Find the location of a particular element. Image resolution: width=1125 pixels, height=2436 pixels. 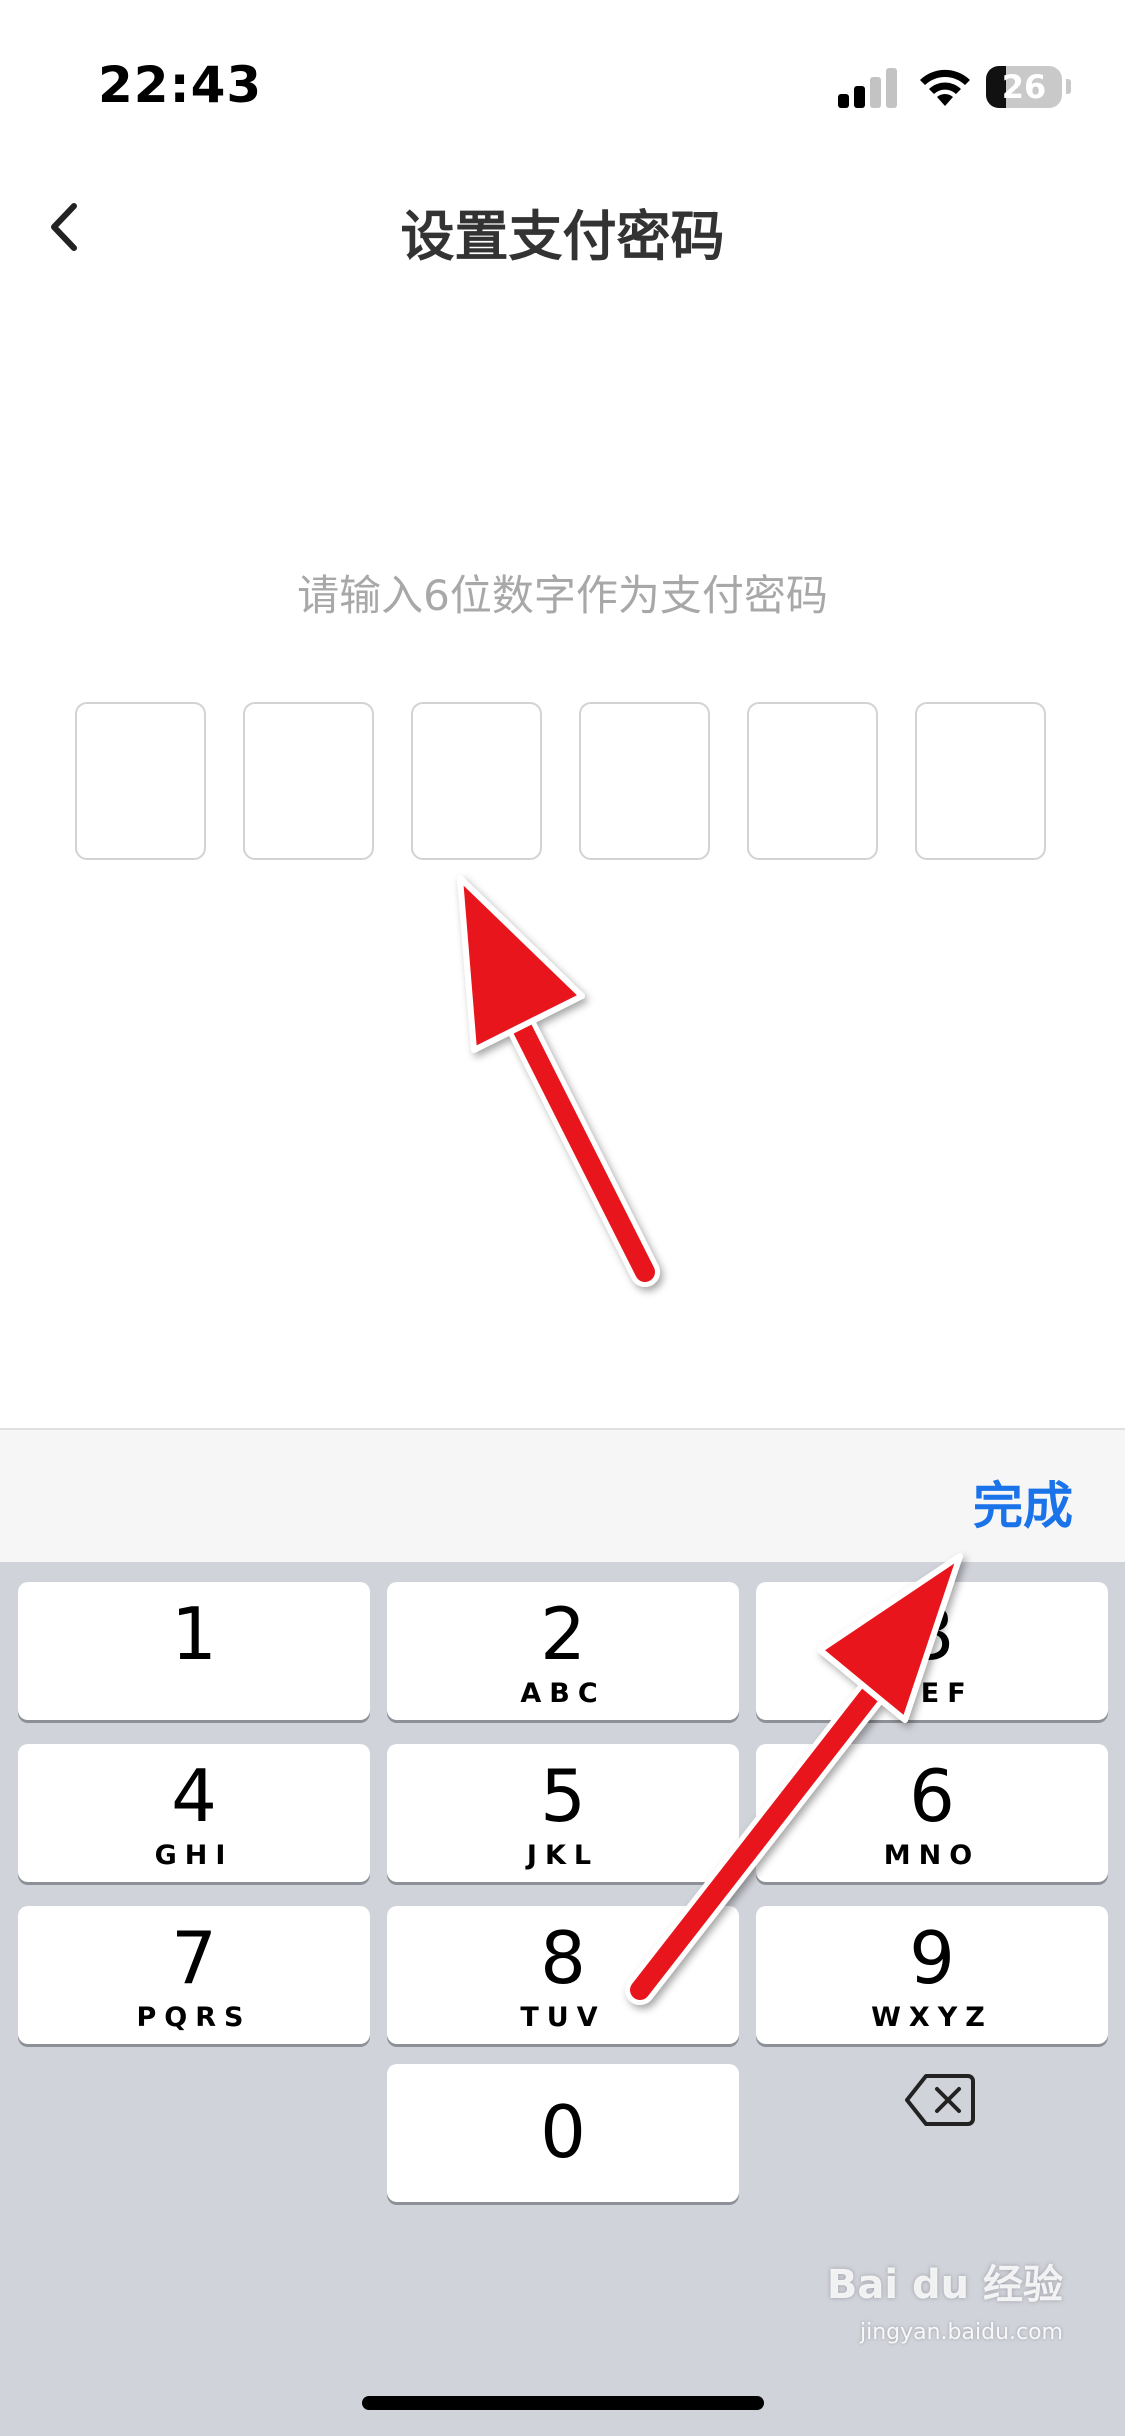

key-9: 9 WXYZ is located at coordinates (932, 1975).